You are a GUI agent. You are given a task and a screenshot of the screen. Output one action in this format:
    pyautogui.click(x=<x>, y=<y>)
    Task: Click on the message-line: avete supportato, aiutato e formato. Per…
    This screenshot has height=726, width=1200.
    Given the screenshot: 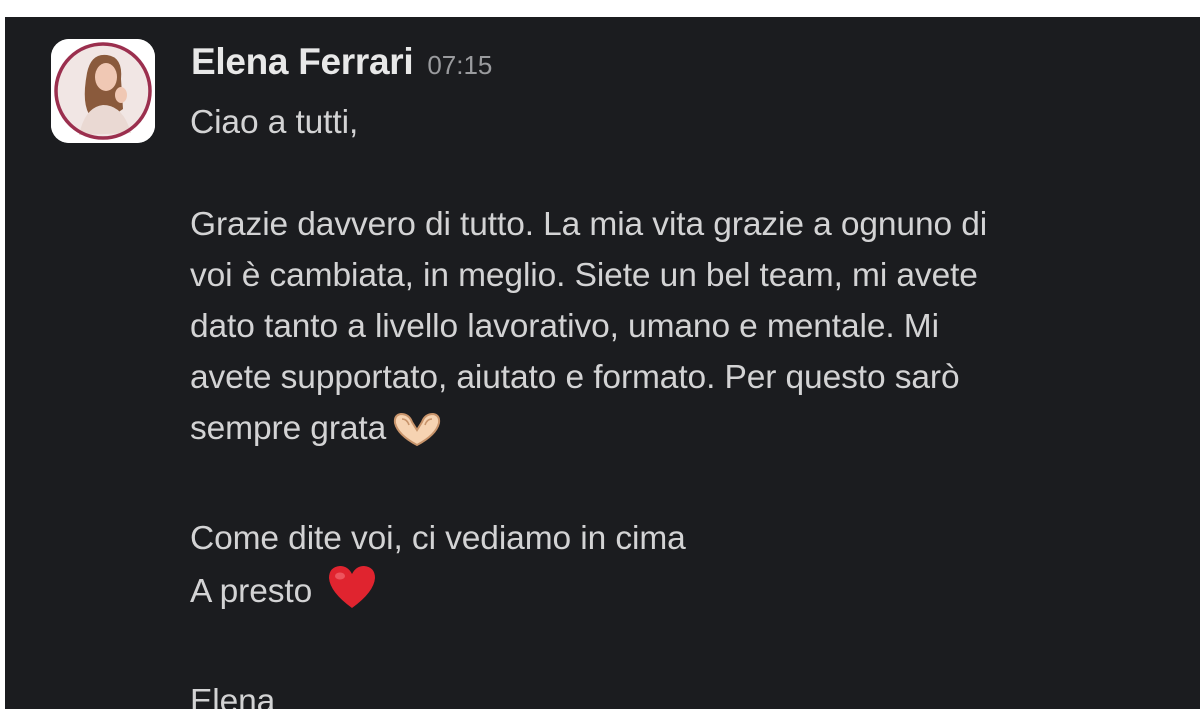 What is the action you would take?
    pyautogui.click(x=575, y=377)
    